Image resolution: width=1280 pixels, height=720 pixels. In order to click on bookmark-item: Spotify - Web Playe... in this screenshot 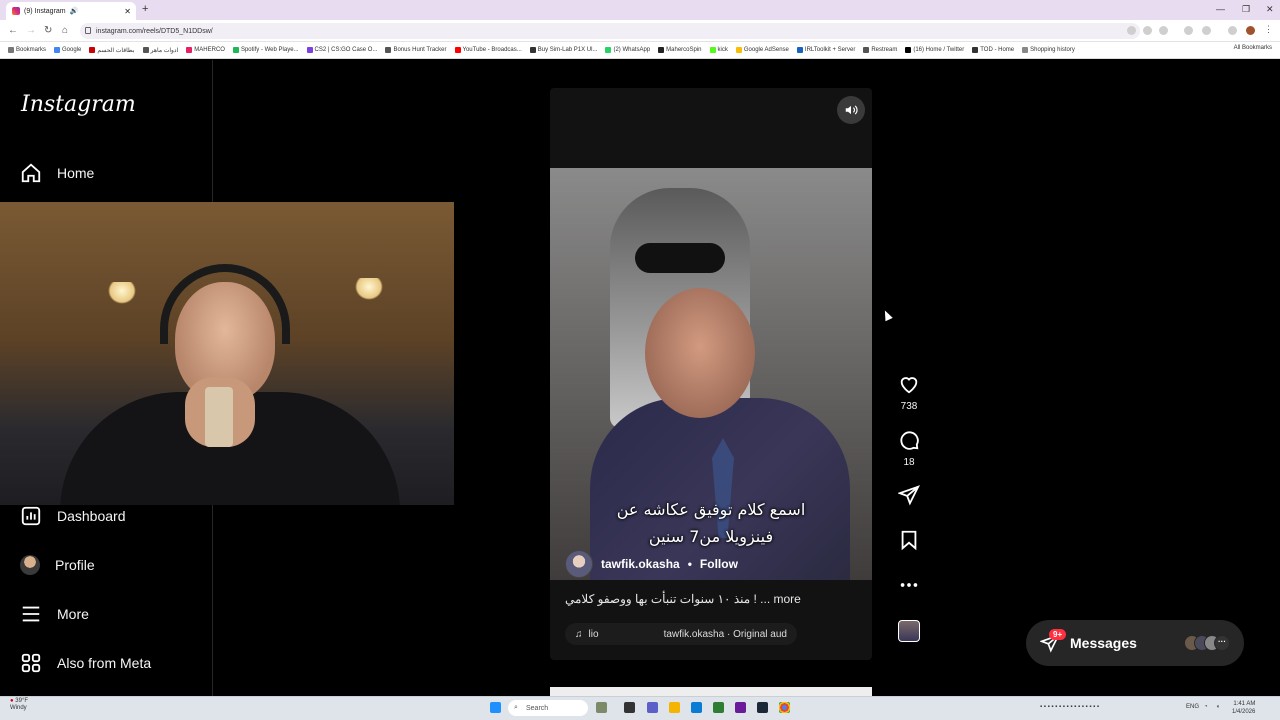, I will do `click(265, 50)`.